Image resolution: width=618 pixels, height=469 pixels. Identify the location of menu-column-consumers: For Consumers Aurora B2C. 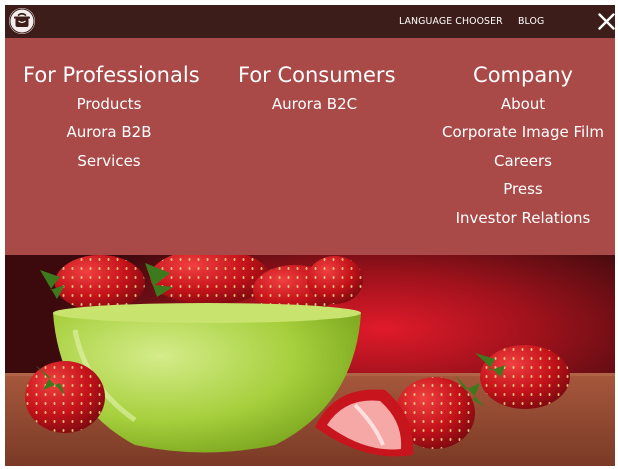
(317, 90).